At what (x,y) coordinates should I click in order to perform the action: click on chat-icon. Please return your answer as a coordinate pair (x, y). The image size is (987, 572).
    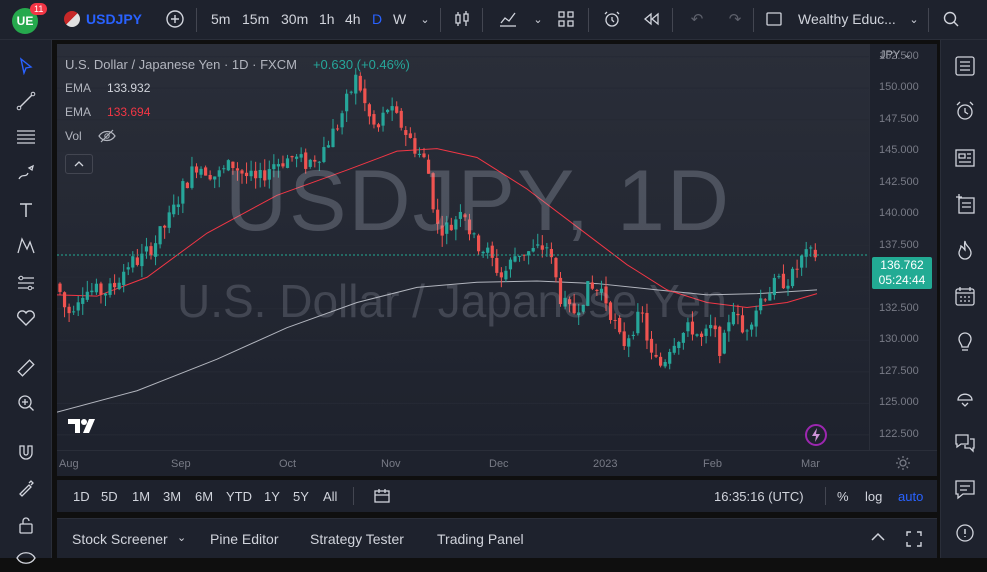
    Looking at the image, I should click on (965, 396).